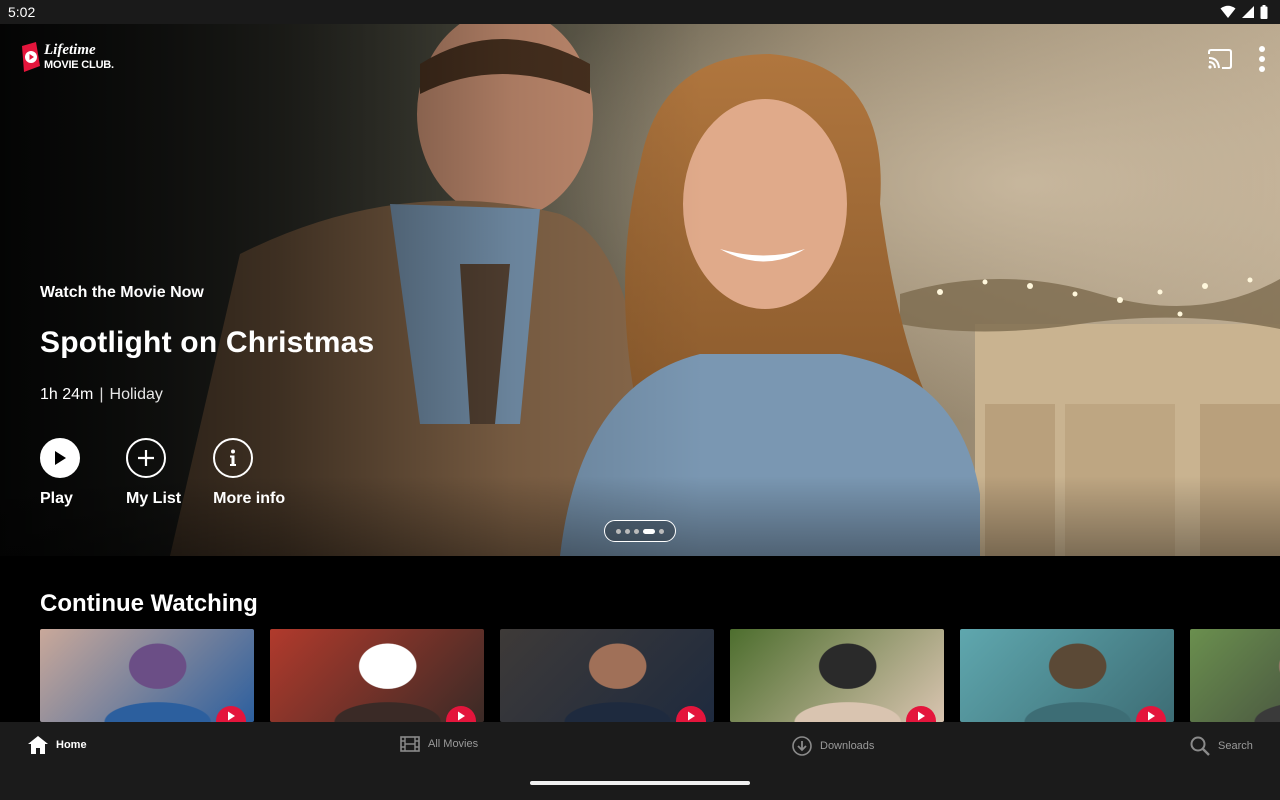  What do you see at coordinates (70, 50) in the screenshot?
I see `logo-line1: Lifetime` at bounding box center [70, 50].